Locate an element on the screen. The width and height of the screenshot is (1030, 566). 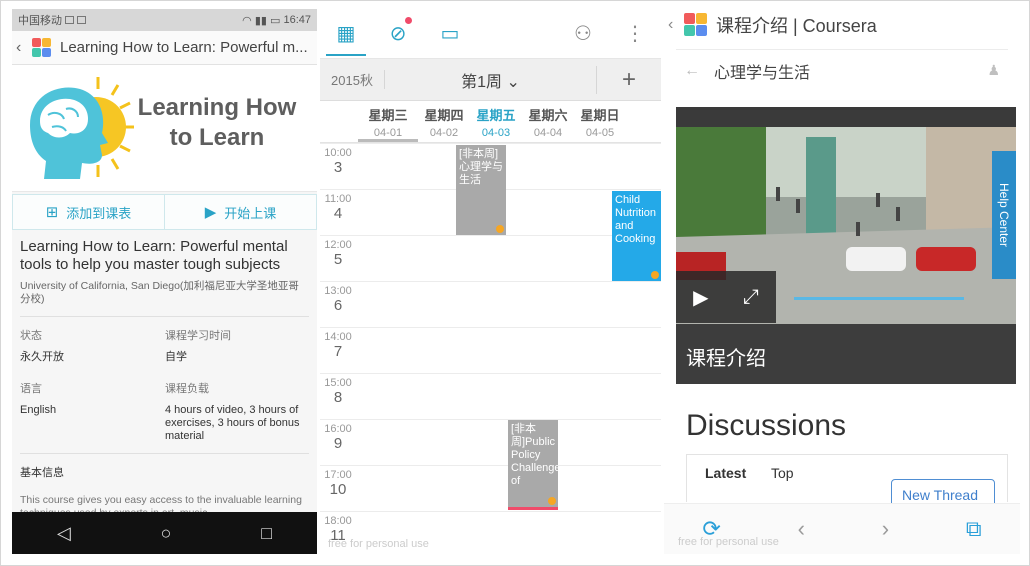
day-column-header: 星期三 04-01 is located at coordinates (388, 121).